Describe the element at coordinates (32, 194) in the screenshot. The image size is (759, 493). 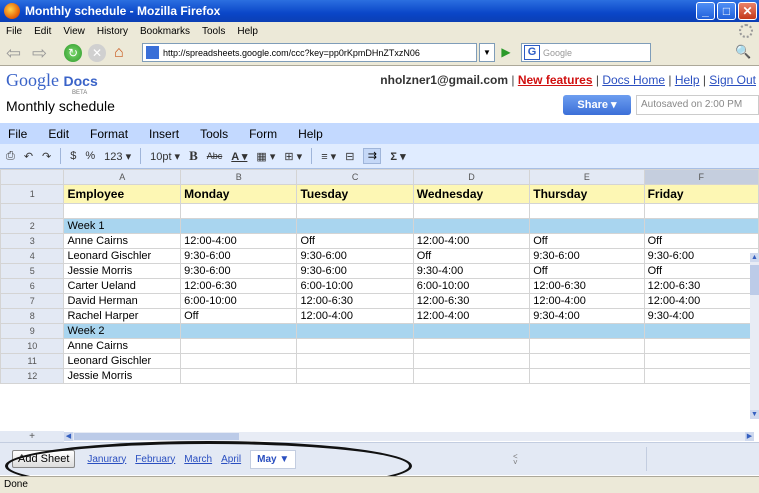
I see `row-number: 1` at that location.